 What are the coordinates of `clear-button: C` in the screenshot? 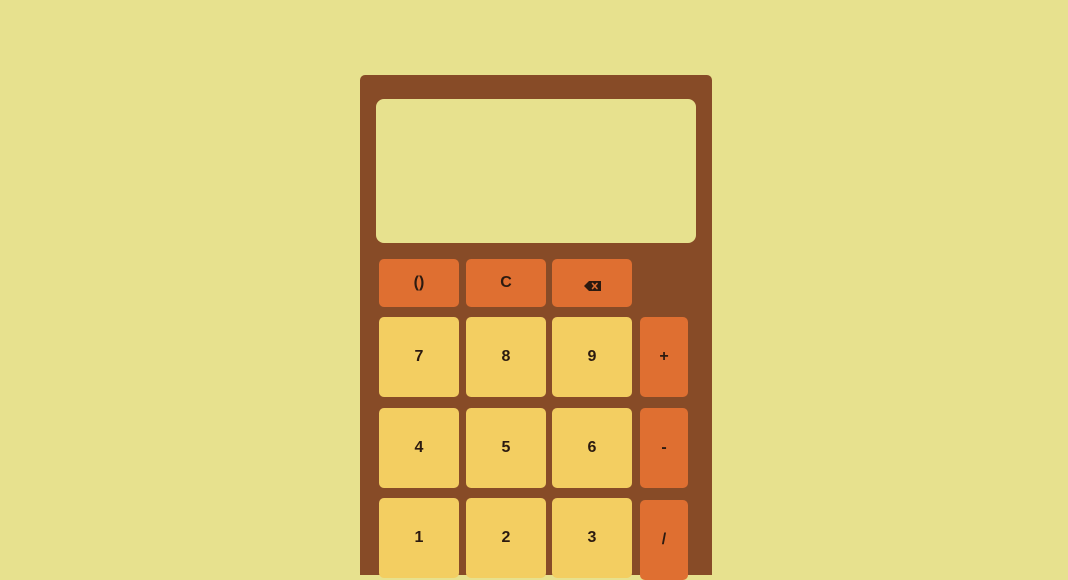 It's located at (506, 283).